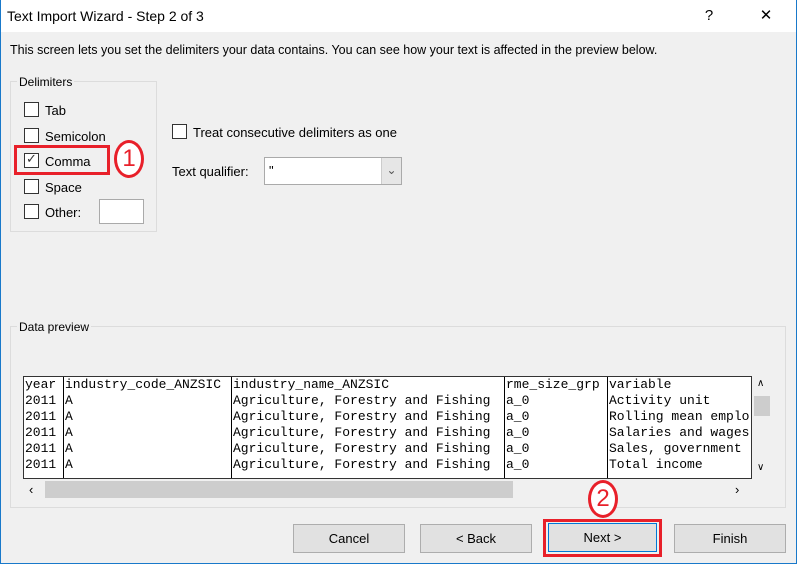 Image resolution: width=797 pixels, height=564 pixels. I want to click on preview-cell: Activity unit, so click(660, 400).